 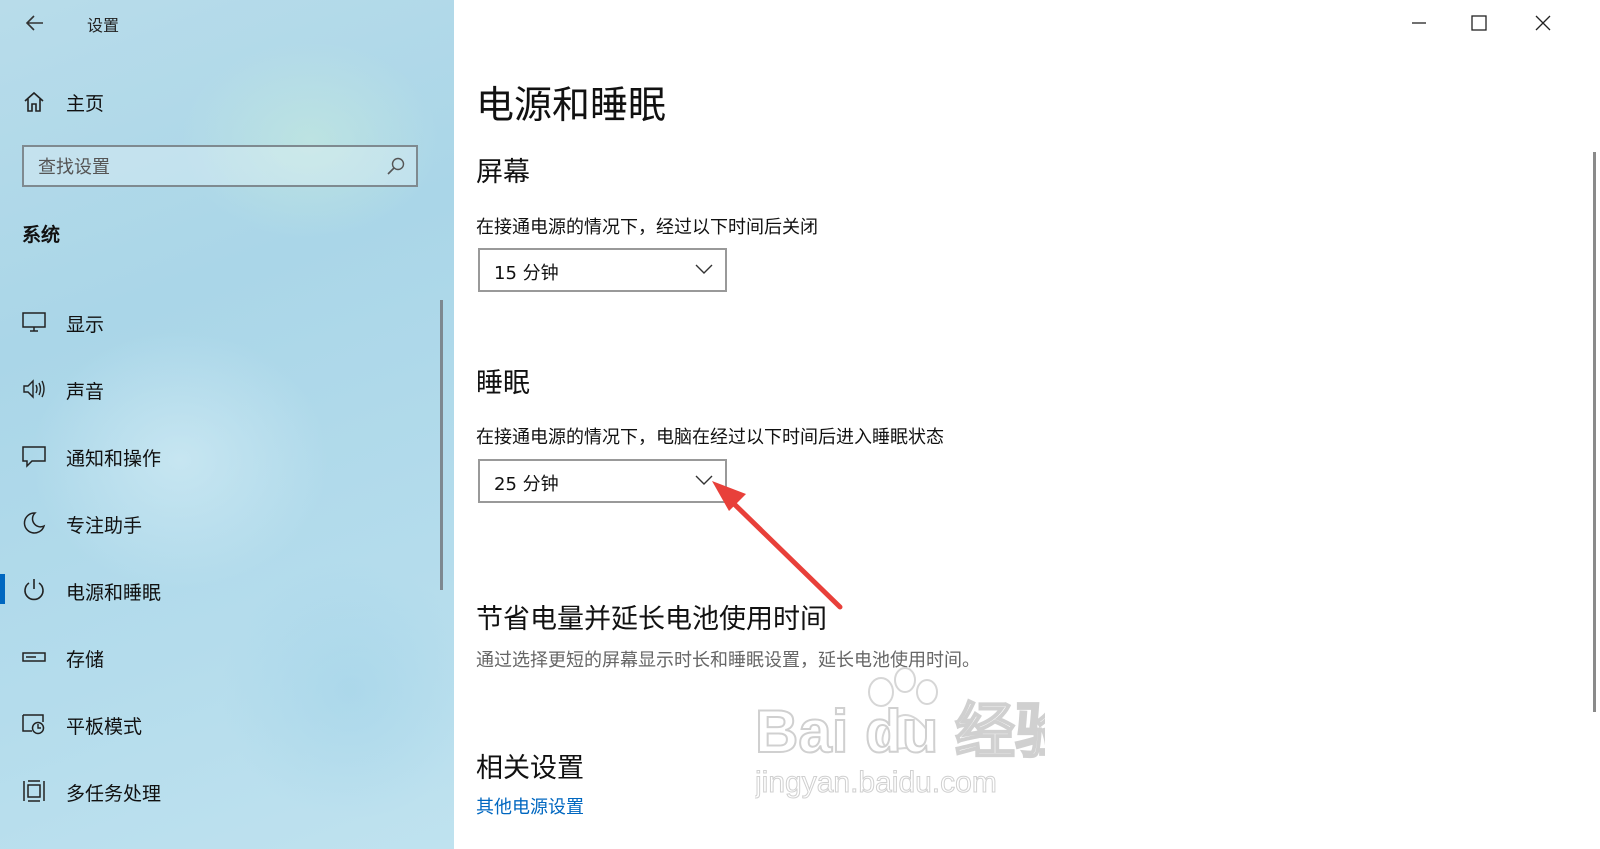 What do you see at coordinates (114, 794) in the screenshot?
I see `sidebar-item-label: 多任务处理` at bounding box center [114, 794].